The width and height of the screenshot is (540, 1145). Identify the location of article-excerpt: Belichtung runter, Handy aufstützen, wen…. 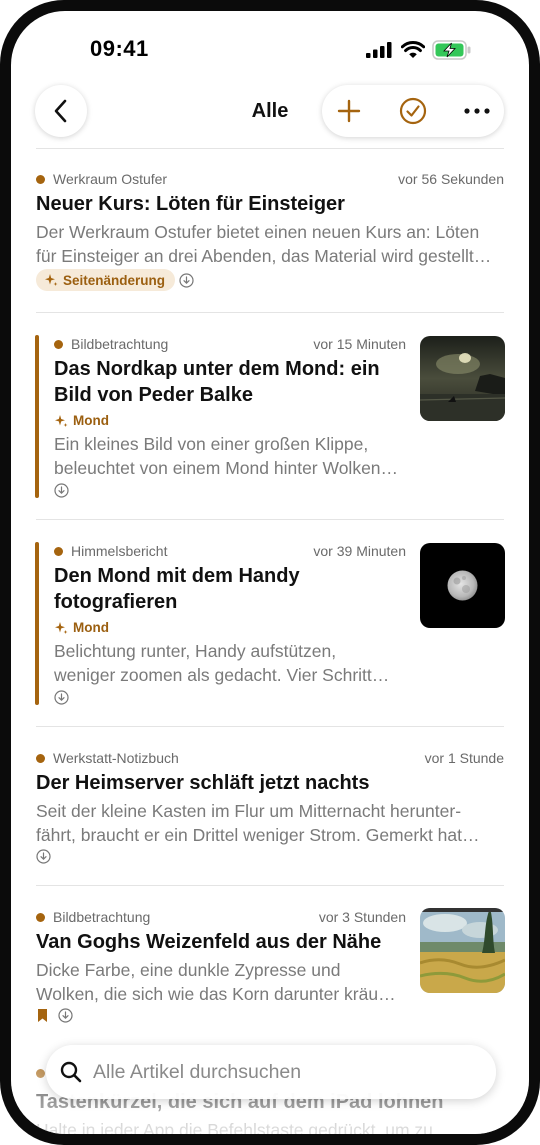
(222, 663).